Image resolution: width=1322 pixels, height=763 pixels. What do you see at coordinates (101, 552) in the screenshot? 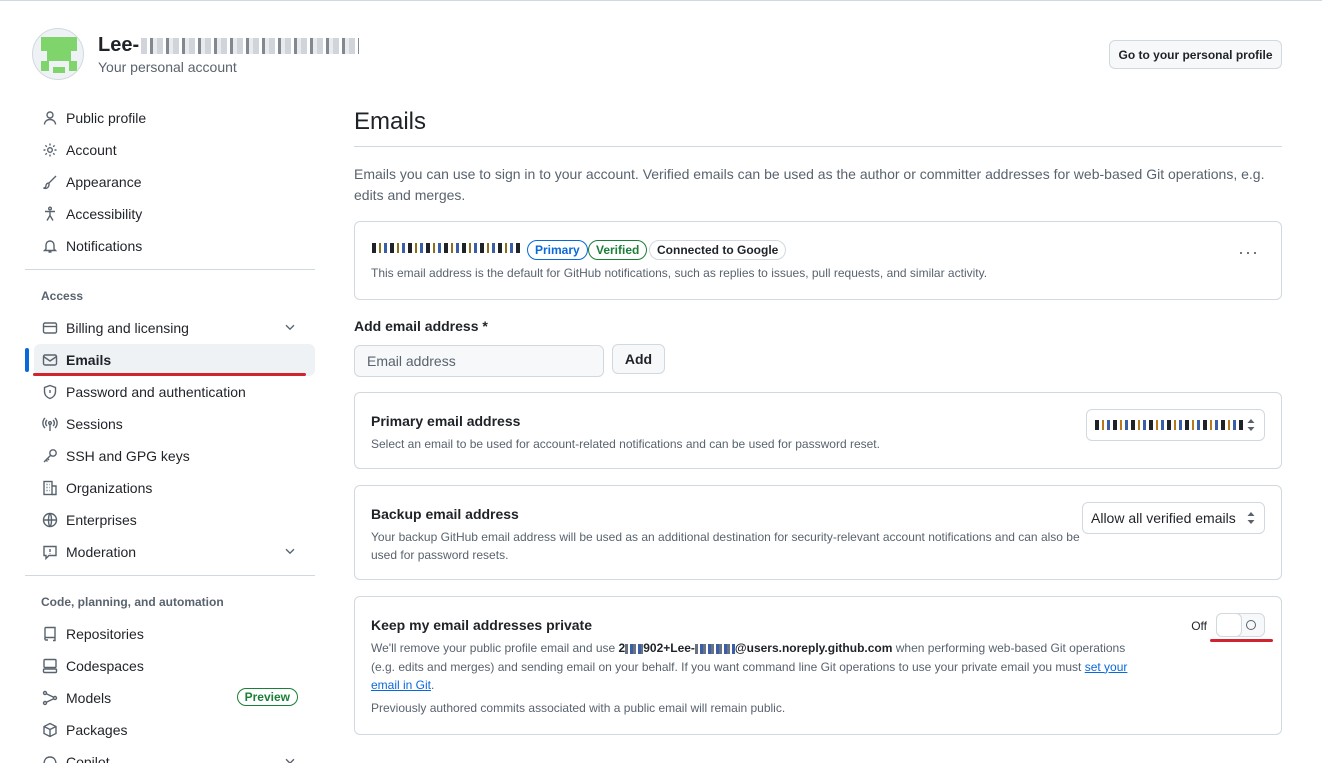
I see `sidebar-item-label: Moderation` at bounding box center [101, 552].